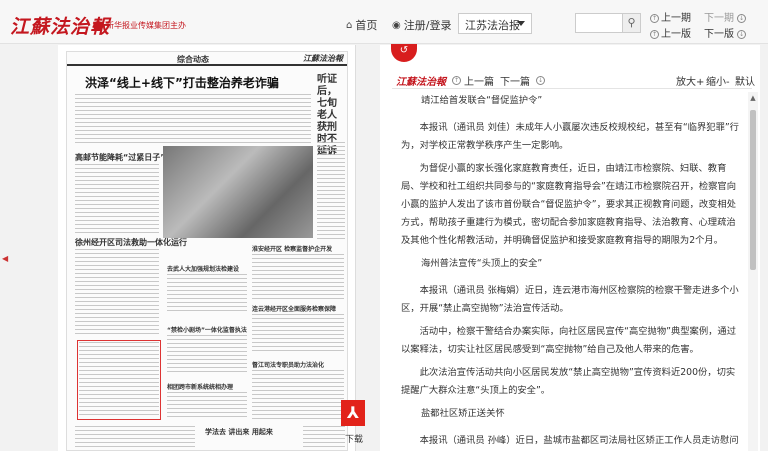  Describe the element at coordinates (690, 80) in the screenshot. I see `zoom-in-button: 放大+` at that location.